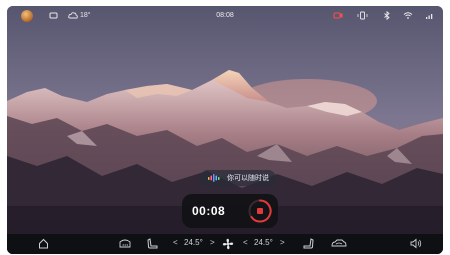 The height and width of the screenshot is (255, 450). I want to click on fan-icon, so click(228, 244).